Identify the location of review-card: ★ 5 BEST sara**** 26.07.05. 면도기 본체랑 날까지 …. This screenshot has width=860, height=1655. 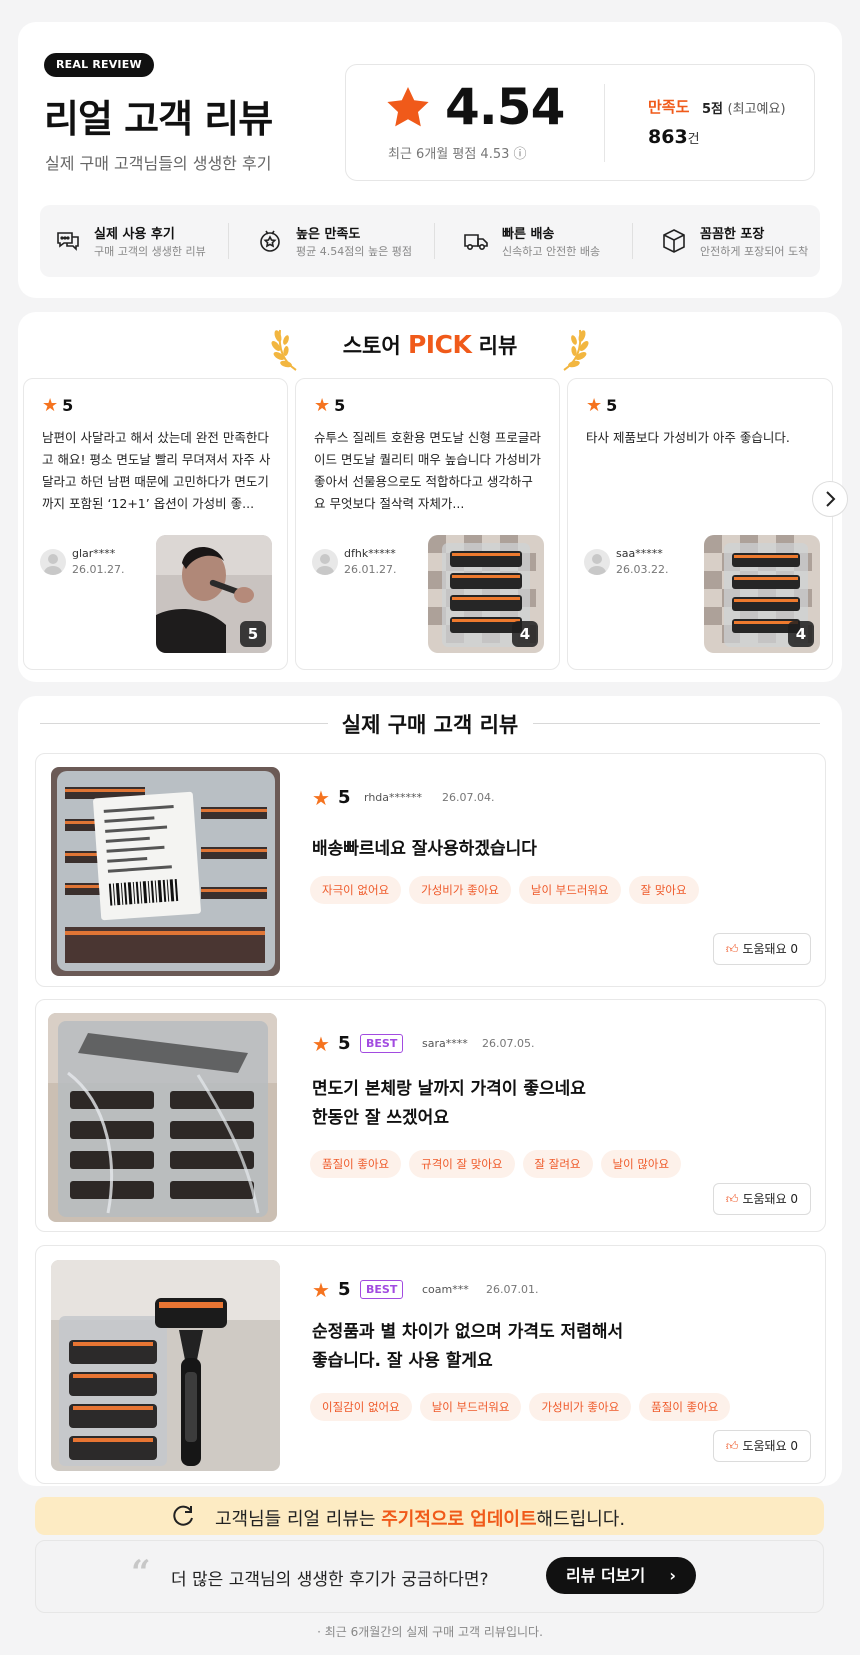
(430, 1115).